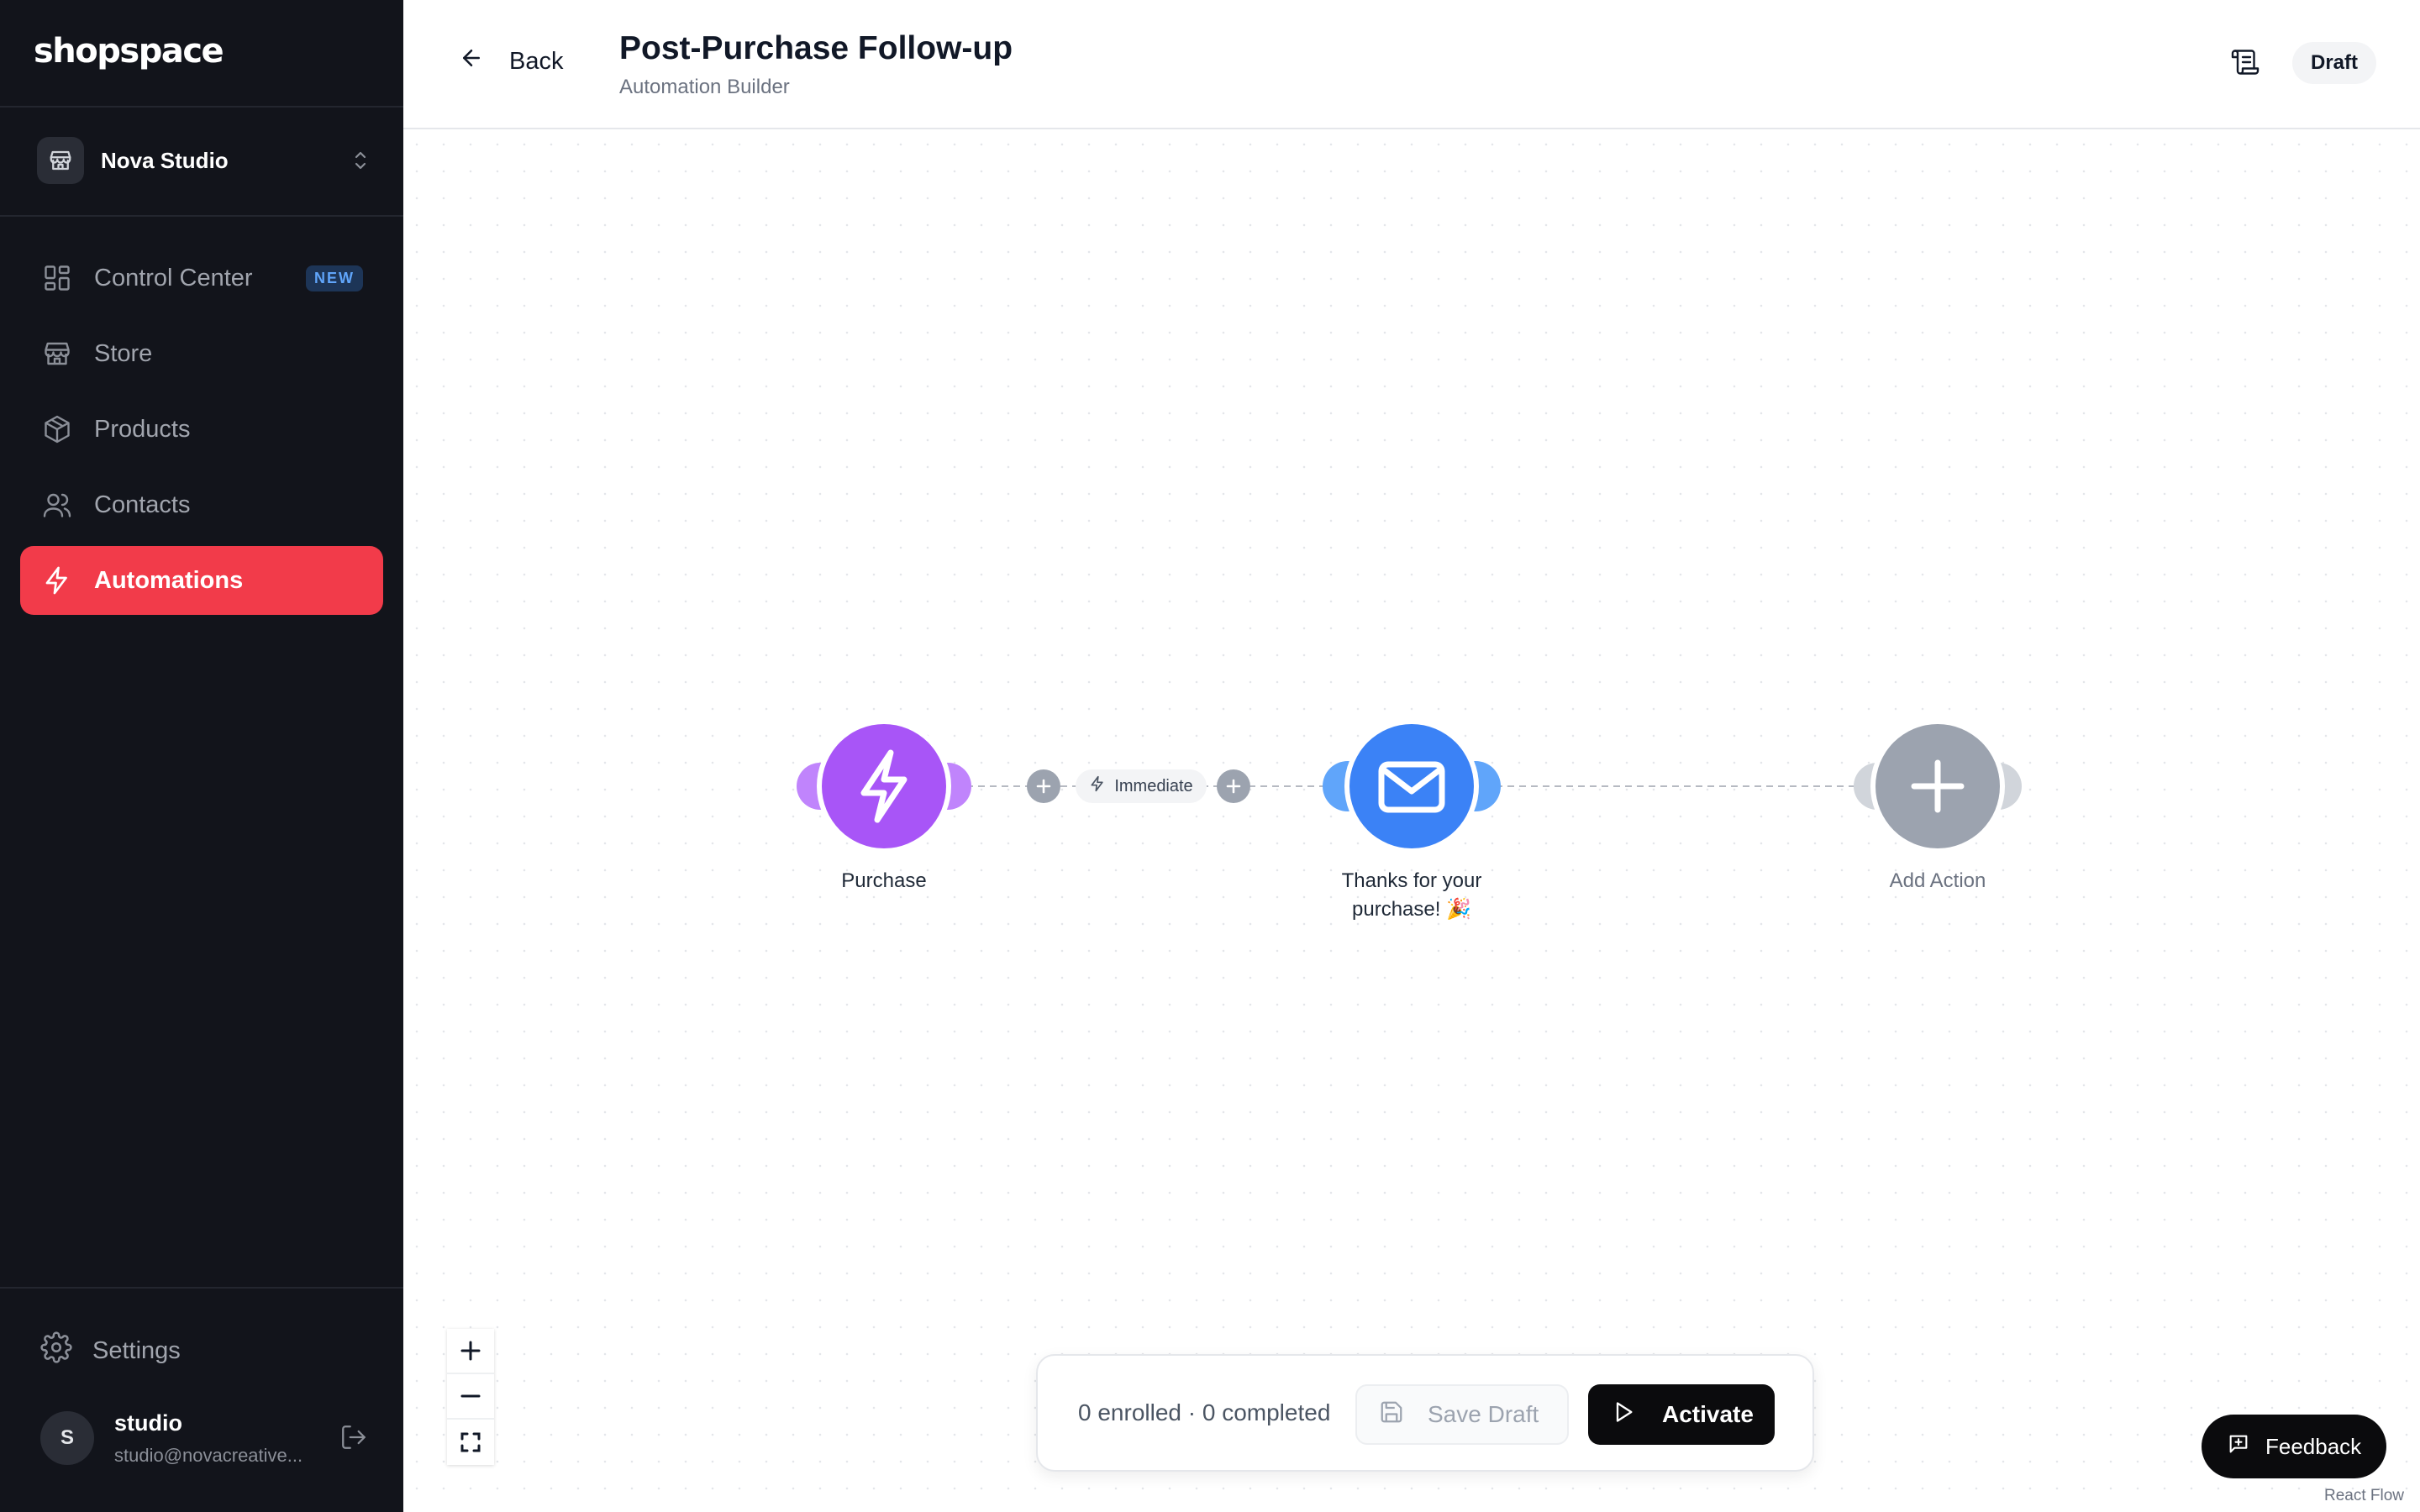 The width and height of the screenshot is (2420, 1512). What do you see at coordinates (2364, 1496) in the screenshot?
I see `react-flow-attribution: React Flow` at bounding box center [2364, 1496].